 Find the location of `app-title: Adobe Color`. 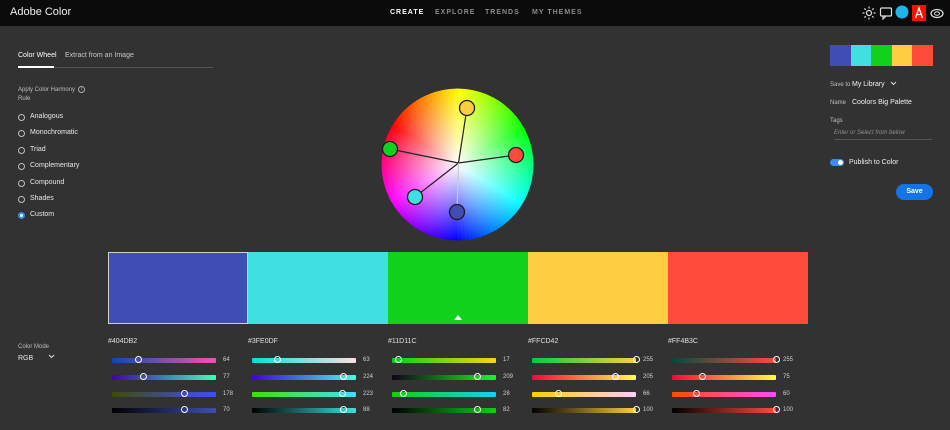

app-title: Adobe Color is located at coordinates (40, 12).